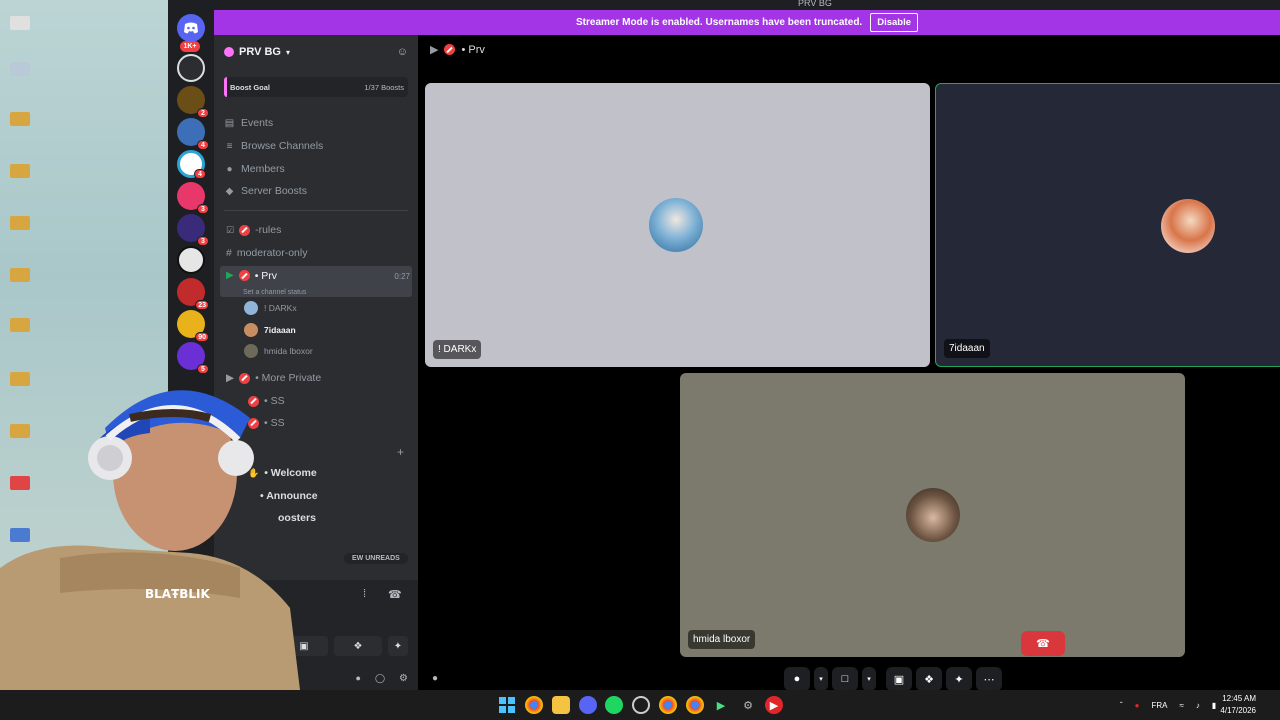 This screenshot has height=720, width=1280. Describe the element at coordinates (265, 191) in the screenshot. I see `nav-server-boosts: ◆ Server Boosts` at that location.